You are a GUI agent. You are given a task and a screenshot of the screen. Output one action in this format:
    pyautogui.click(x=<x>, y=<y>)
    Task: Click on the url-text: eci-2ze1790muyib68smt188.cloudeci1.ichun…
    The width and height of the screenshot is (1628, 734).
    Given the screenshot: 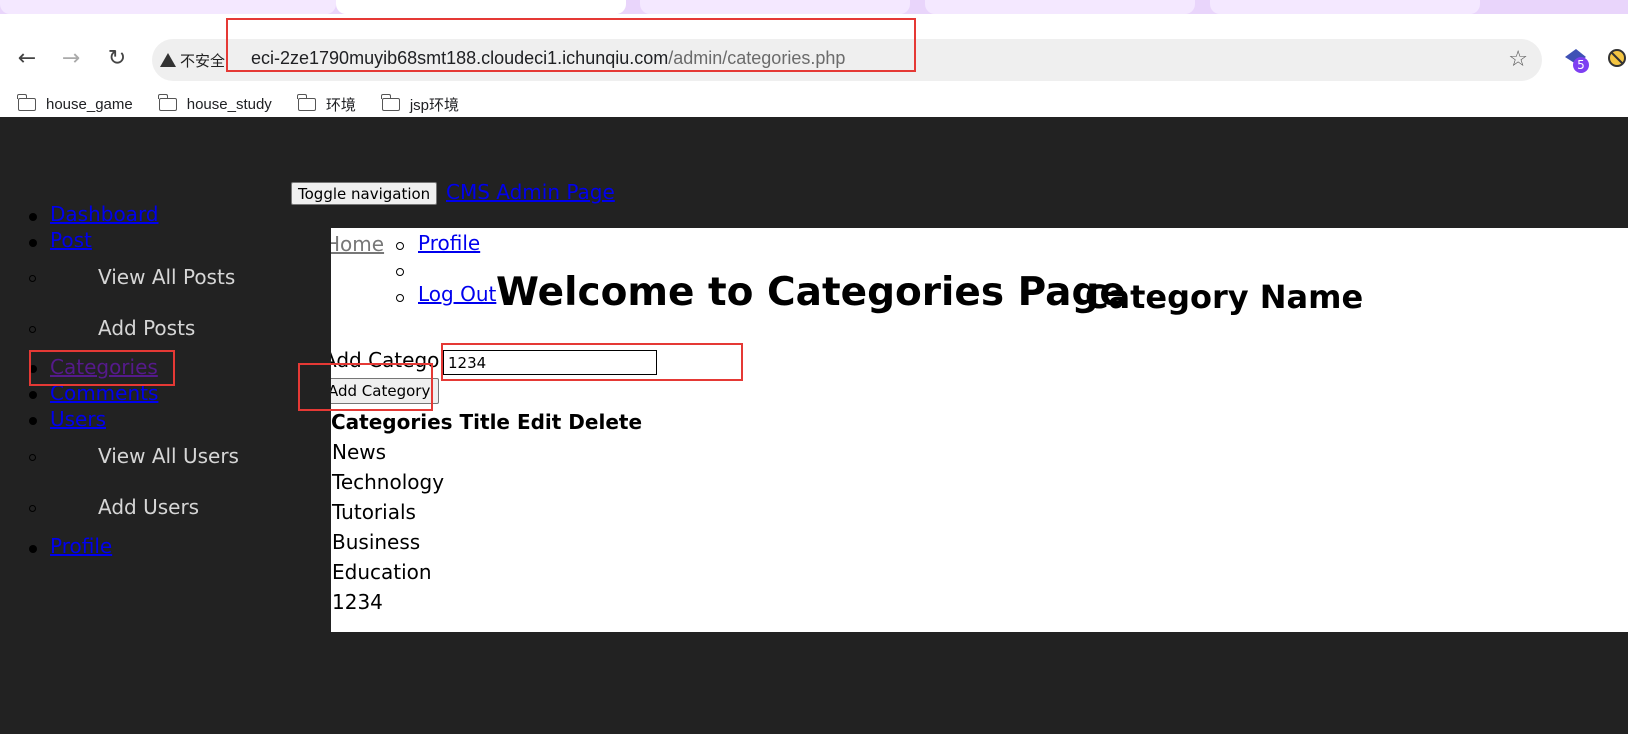 What is the action you would take?
    pyautogui.click(x=548, y=58)
    